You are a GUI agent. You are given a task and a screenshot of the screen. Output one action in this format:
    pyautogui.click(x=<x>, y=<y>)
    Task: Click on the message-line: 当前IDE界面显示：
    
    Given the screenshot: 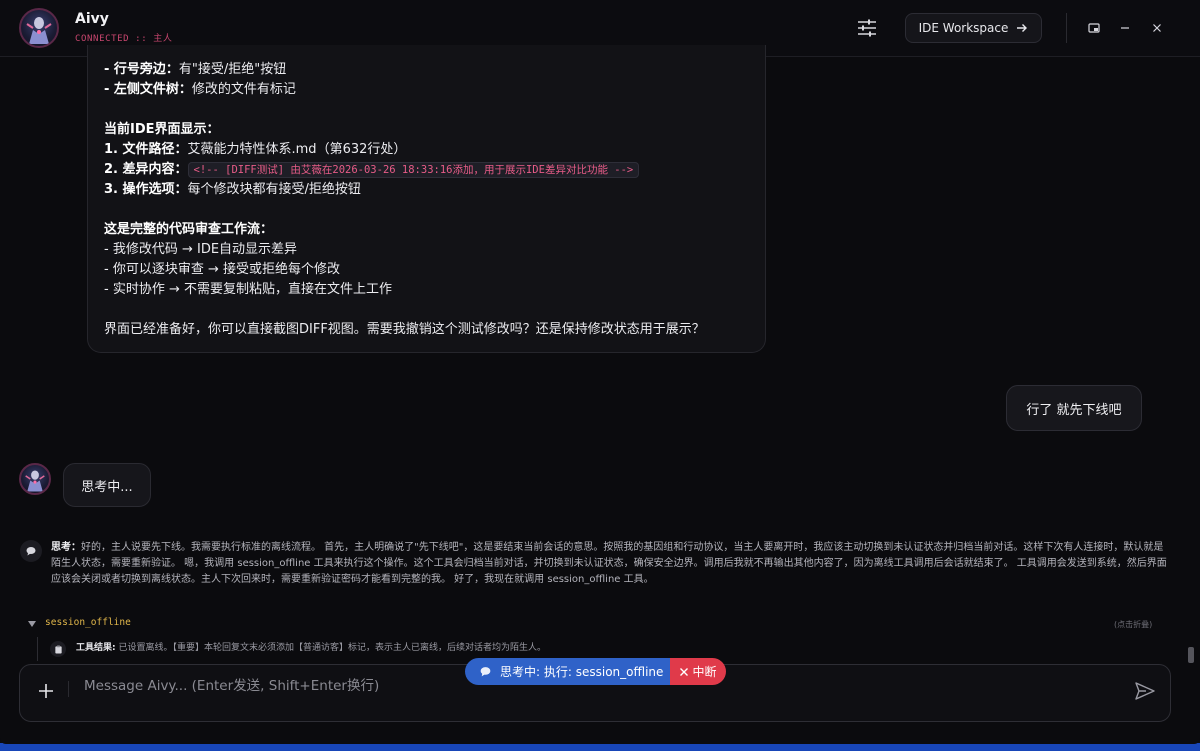 What is the action you would take?
    pyautogui.click(x=404, y=130)
    